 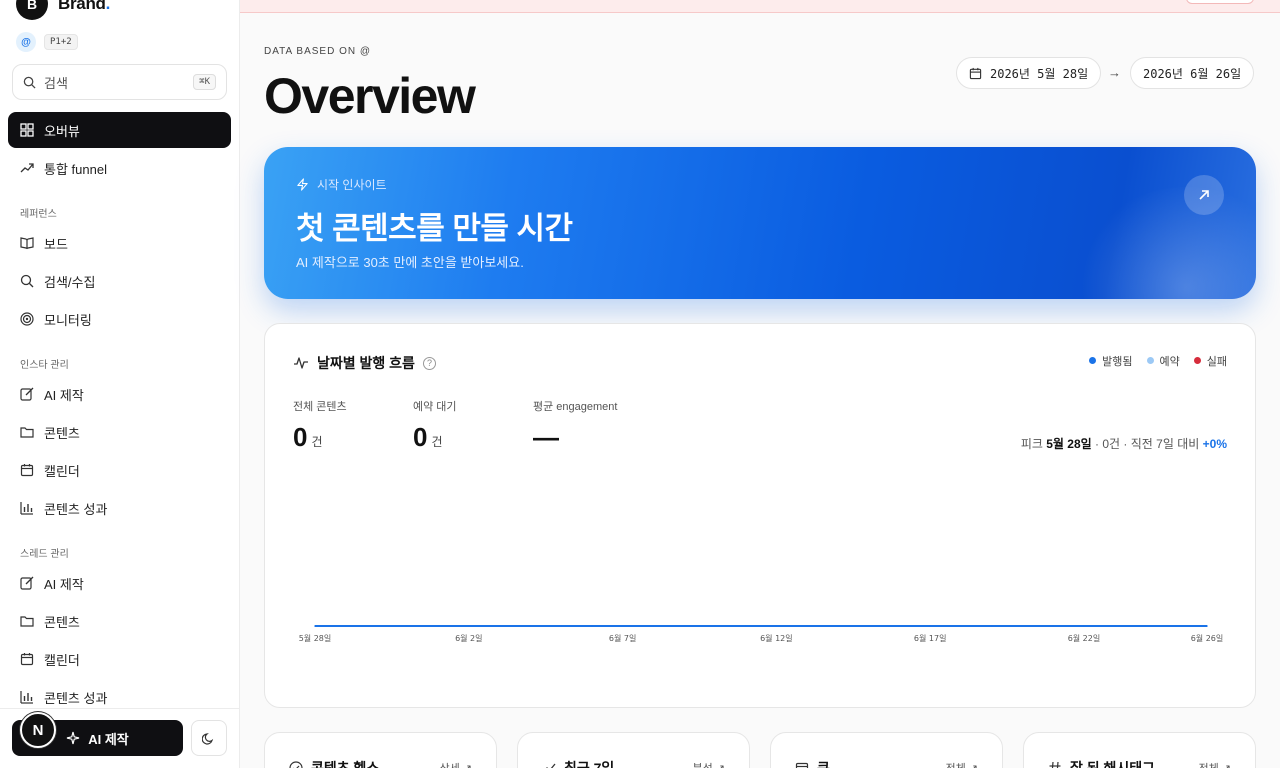 What do you see at coordinates (761, 634) in the screenshot?
I see `publish-flow-chart: 5월 28일 6월 2일 6월 7일 6월 12일 6월 17일 6월 22일 6월 26일` at bounding box center [761, 634].